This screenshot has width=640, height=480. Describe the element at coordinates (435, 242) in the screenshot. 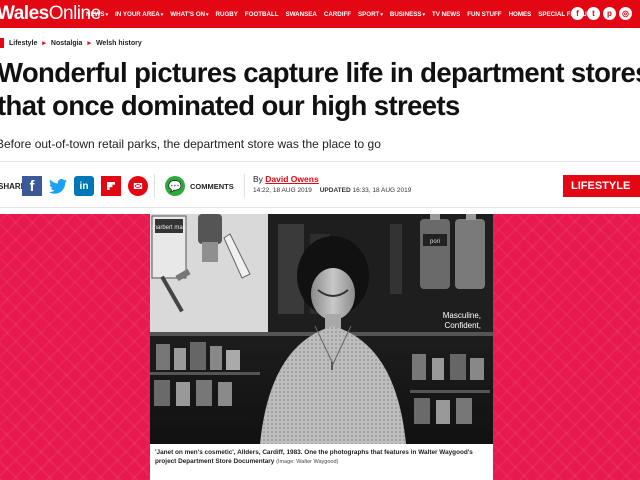

I see `pori-bottle-text: pori` at that location.